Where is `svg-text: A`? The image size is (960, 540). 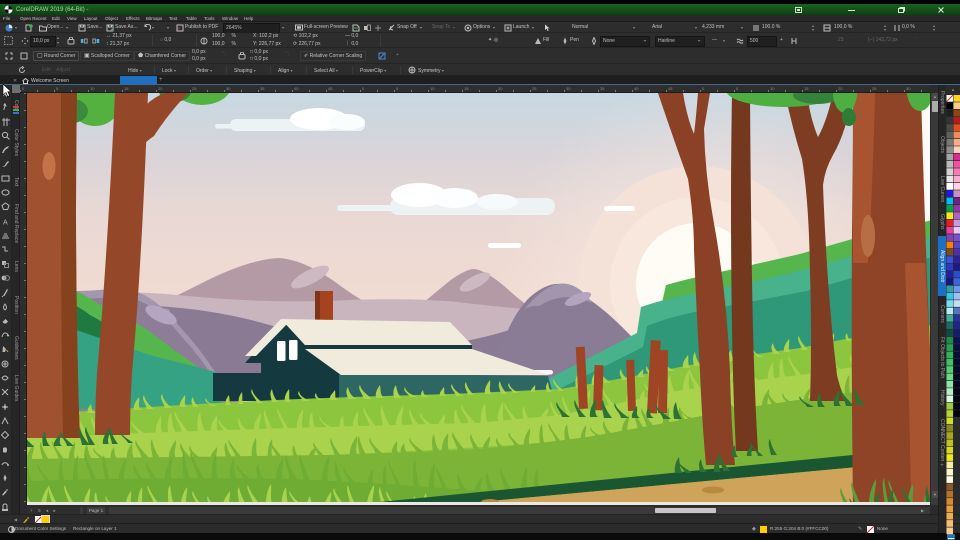
svg-text: A is located at coordinates (5, 223).